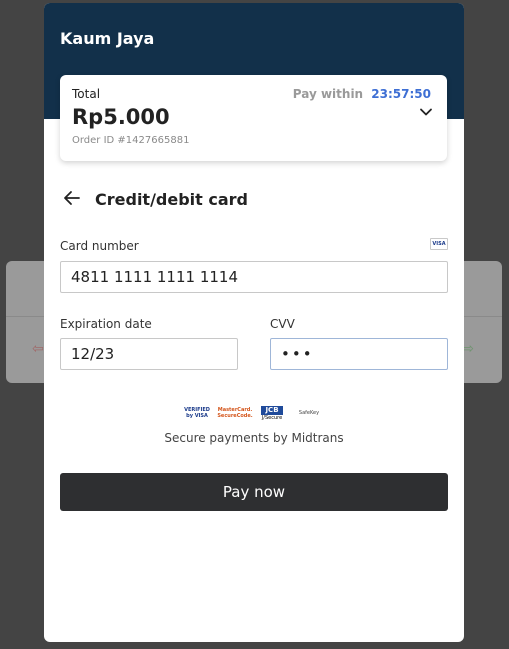  Describe the element at coordinates (197, 416) in the screenshot. I see `logo-line: by VISA` at that location.